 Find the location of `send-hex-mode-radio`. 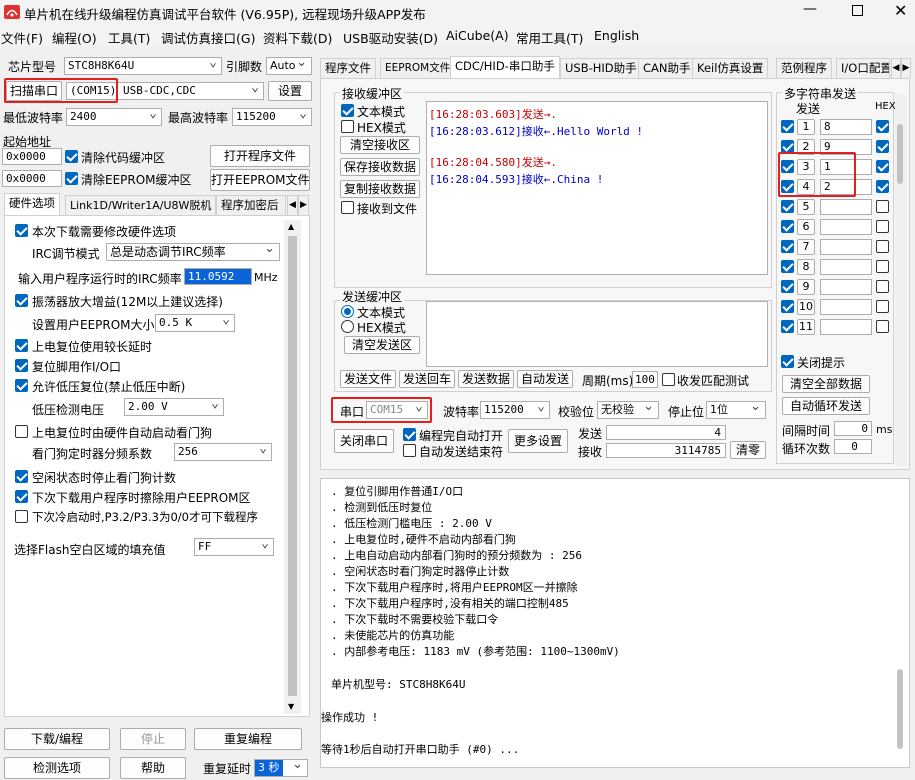

send-hex-mode-radio is located at coordinates (347, 326).